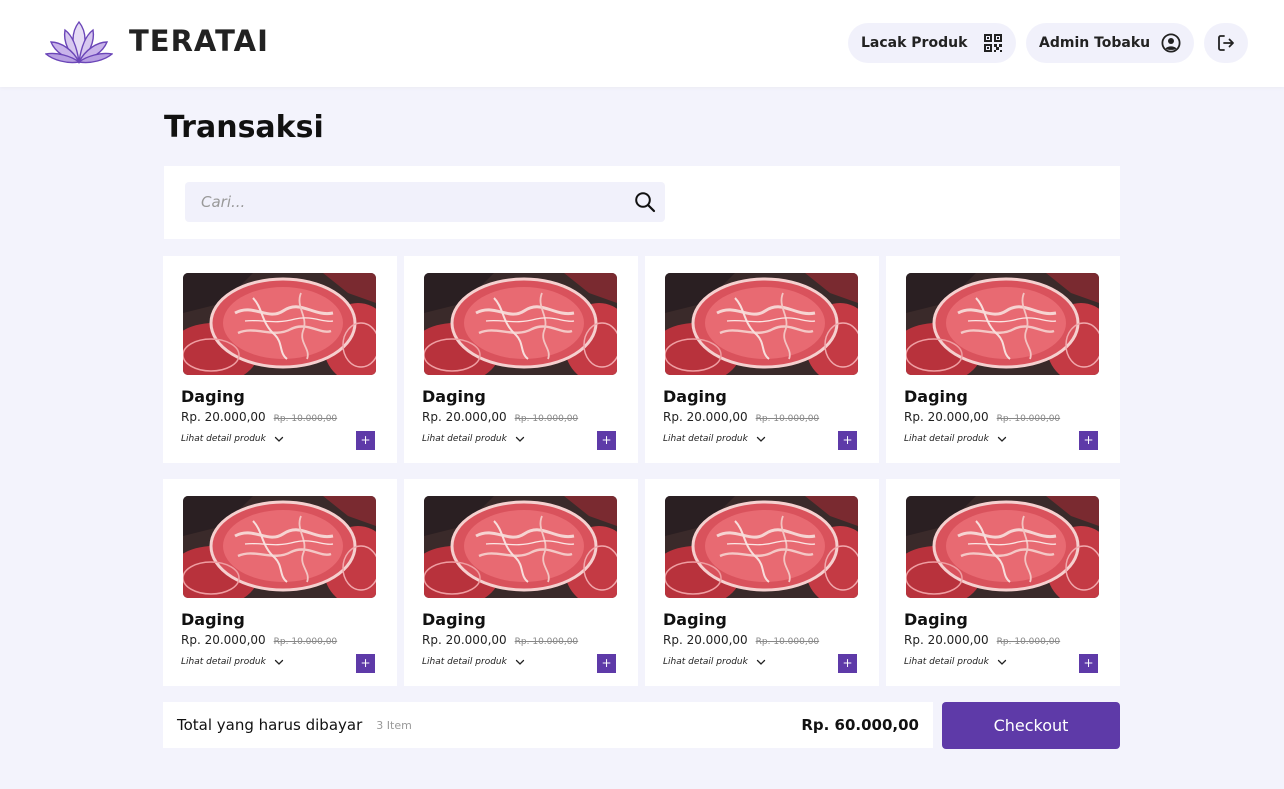  What do you see at coordinates (79, 42) in the screenshot?
I see `lotus-logo-icon` at bounding box center [79, 42].